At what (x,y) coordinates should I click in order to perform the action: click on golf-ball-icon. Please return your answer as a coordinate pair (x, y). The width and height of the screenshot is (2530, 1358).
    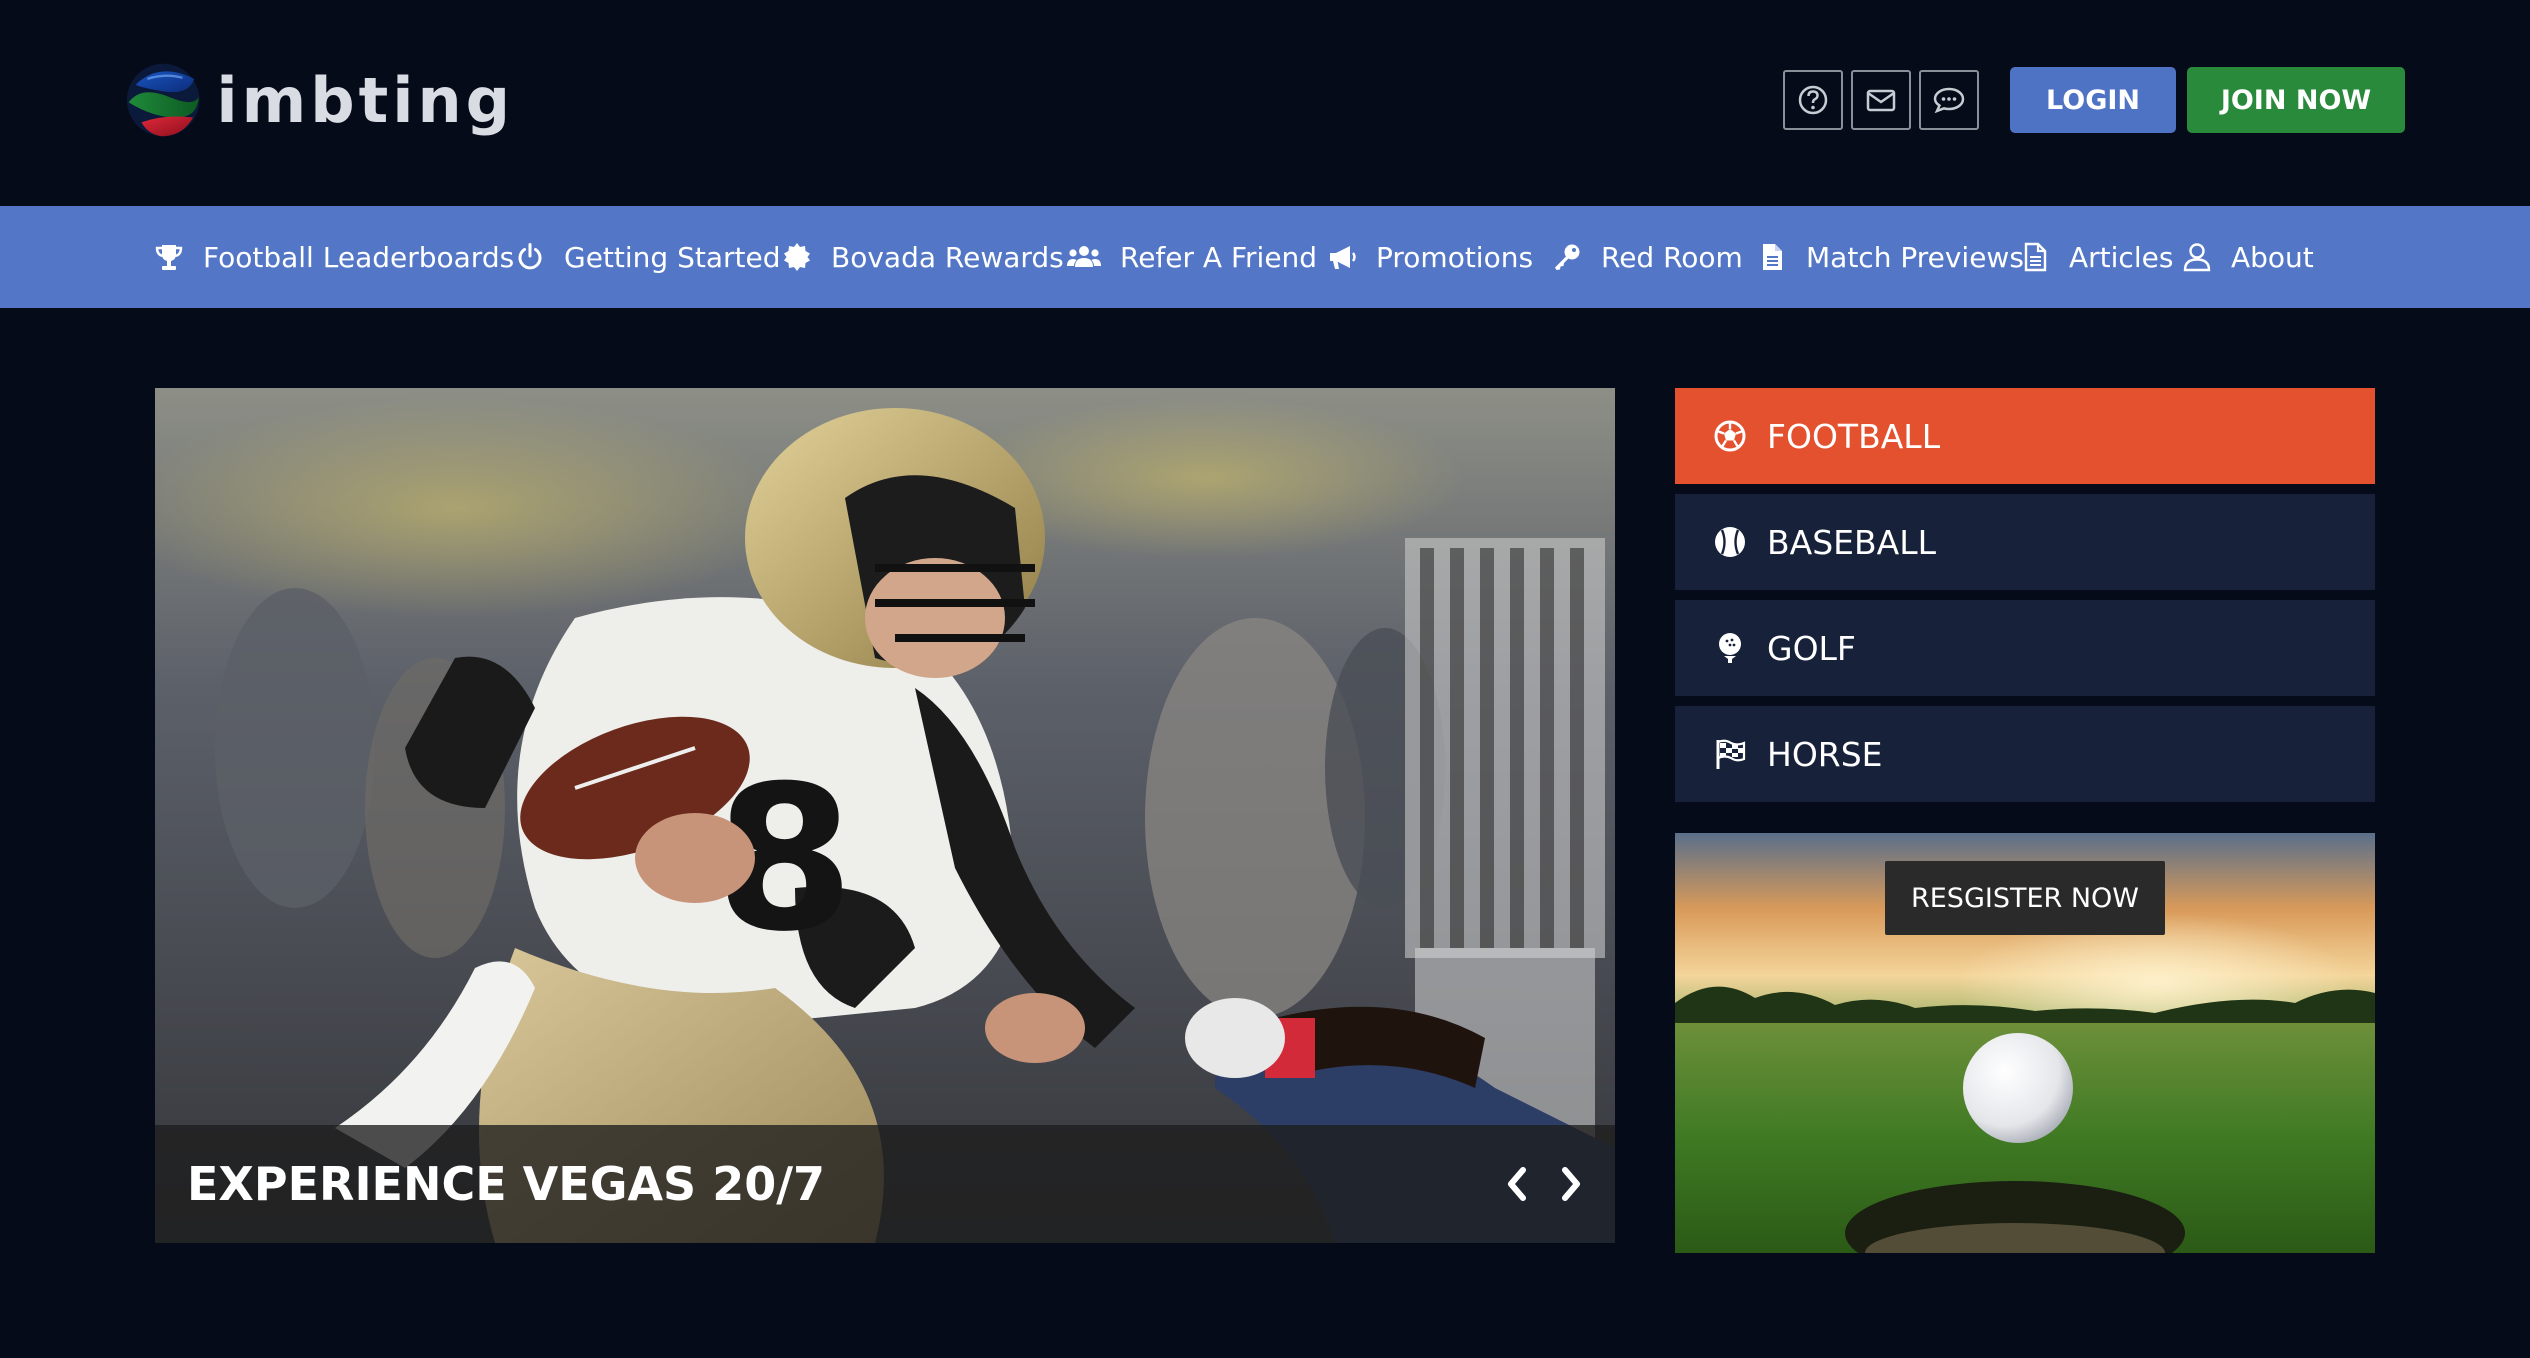
    Looking at the image, I should click on (1730, 648).